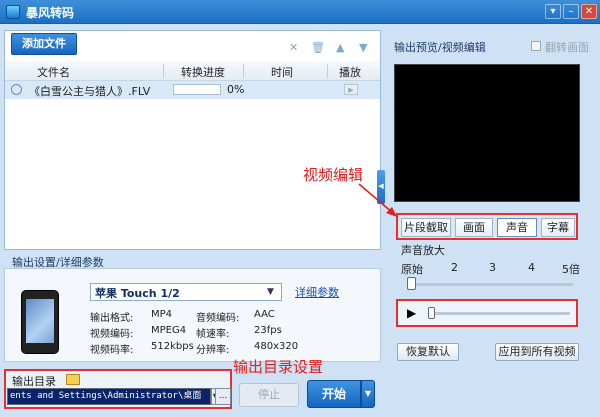 The image size is (600, 417). Describe the element at coordinates (567, 47) in the screenshot. I see `flip-label: 翻转画面` at that location.